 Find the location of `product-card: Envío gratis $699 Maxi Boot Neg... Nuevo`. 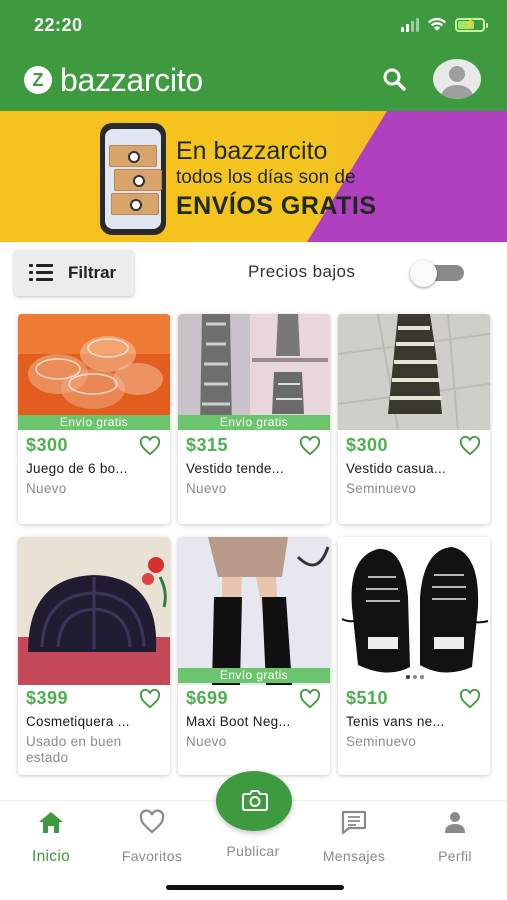

product-card: Envío gratis $699 Maxi Boot Neg... Nuevo is located at coordinates (254, 656).